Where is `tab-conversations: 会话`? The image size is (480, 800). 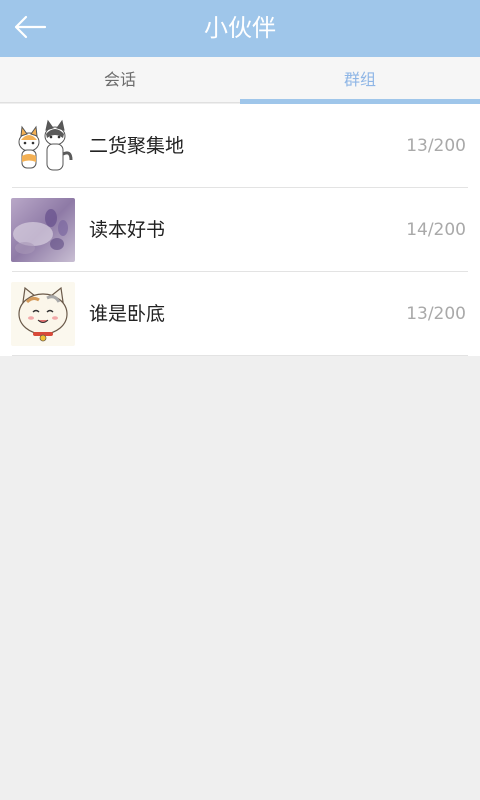 tab-conversations: 会话 is located at coordinates (120, 79).